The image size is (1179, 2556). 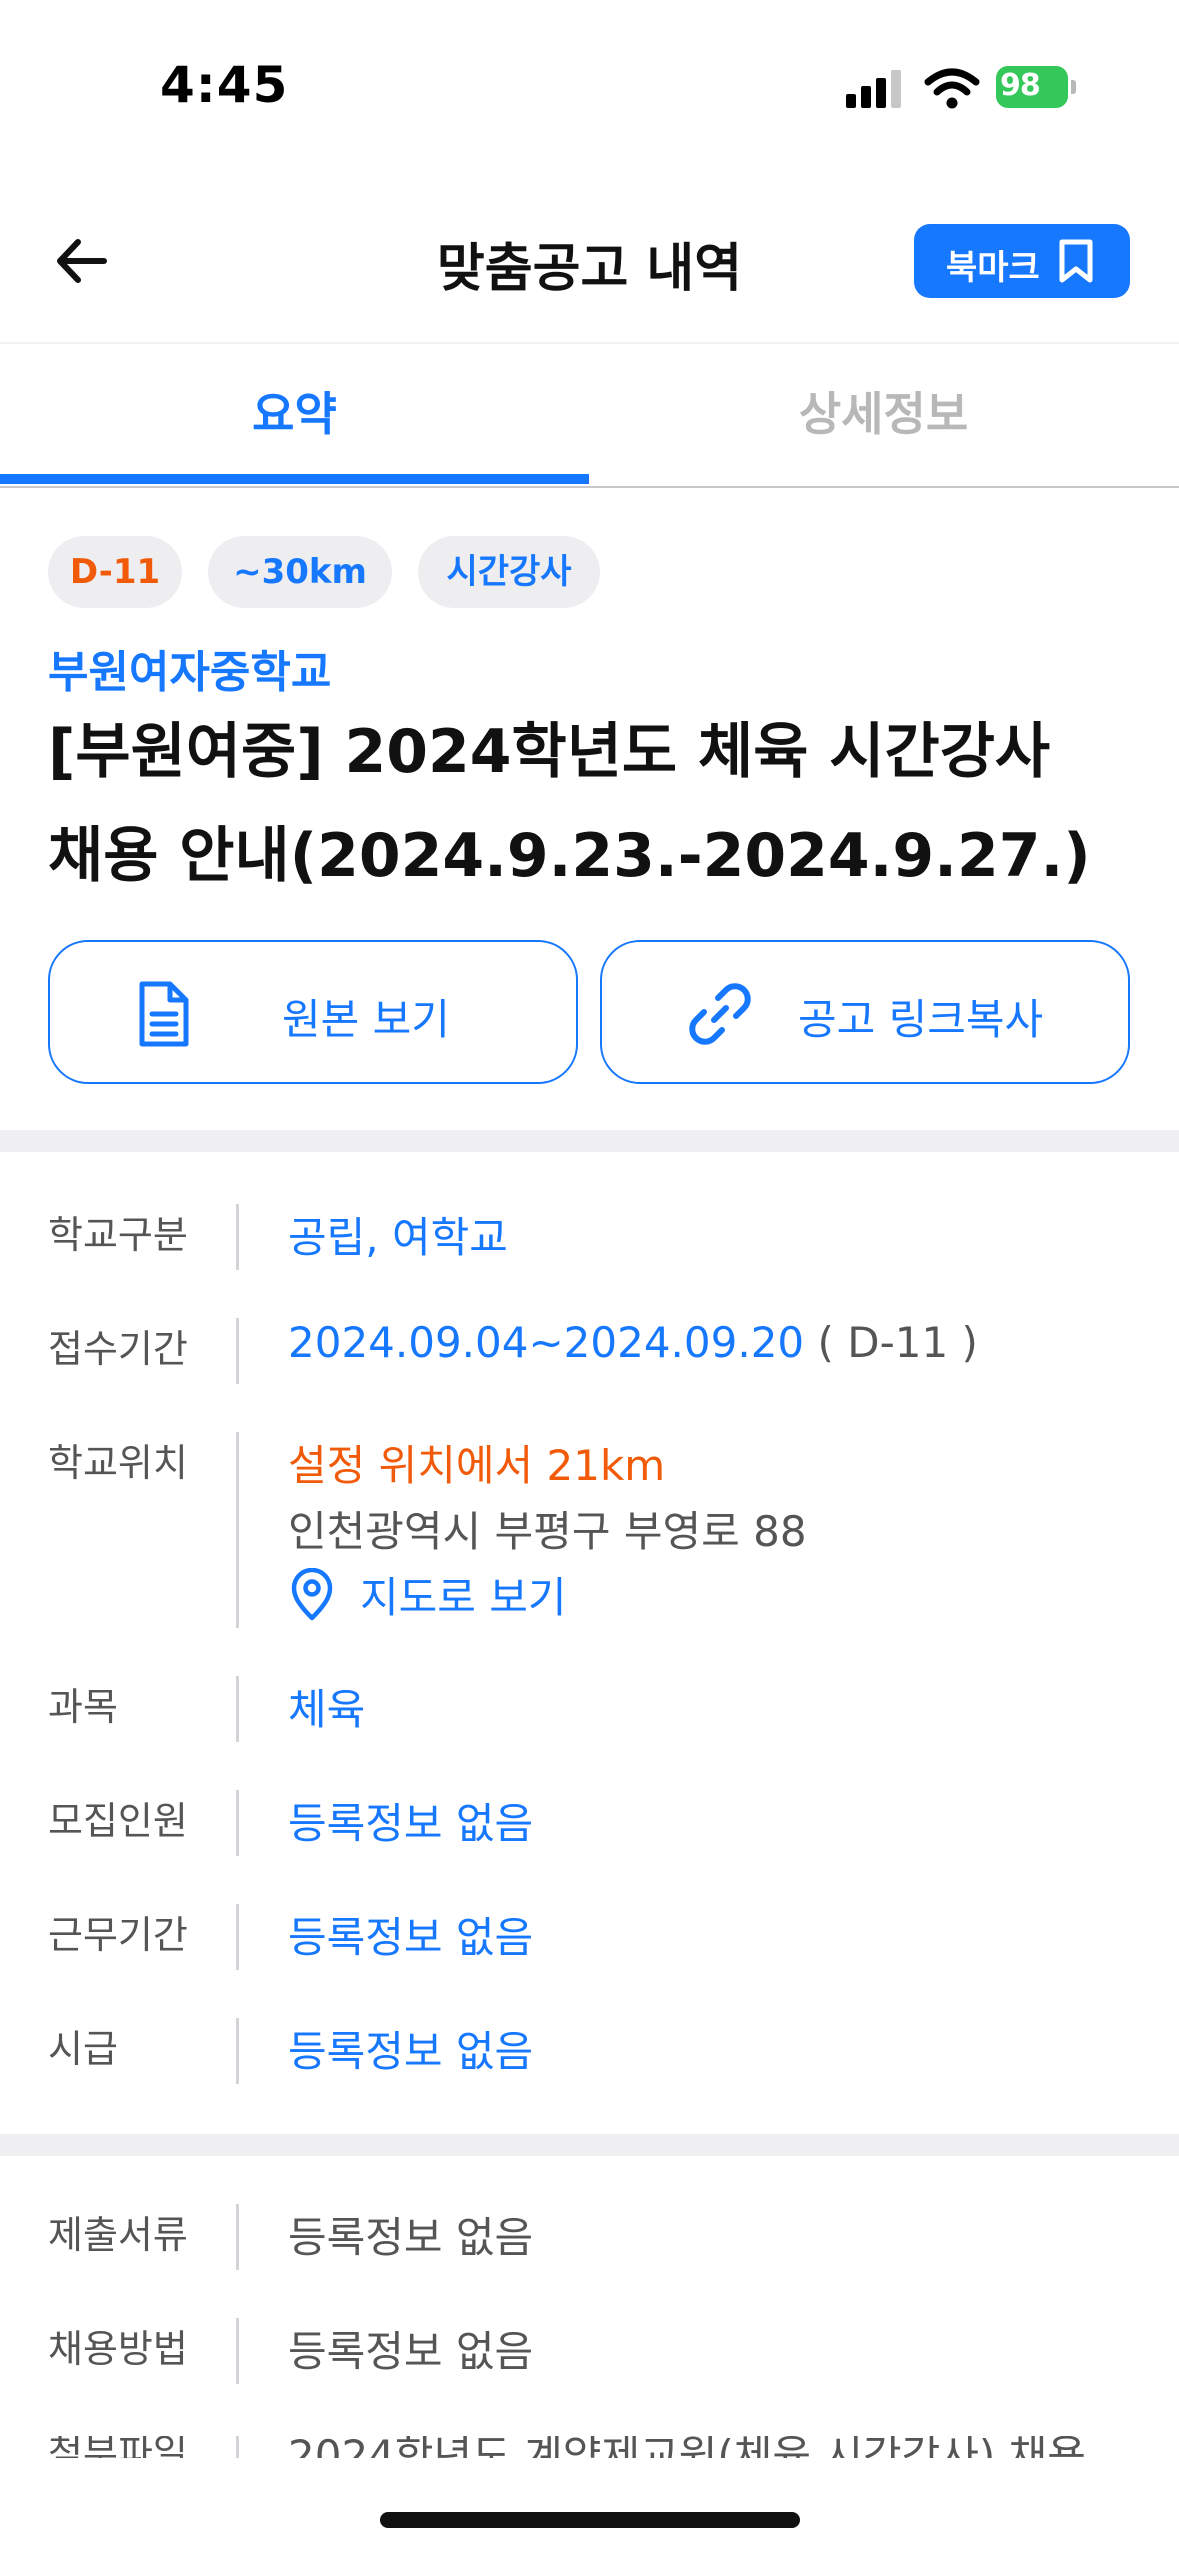 I want to click on bookmark-label: 북마크, so click(x=993, y=268).